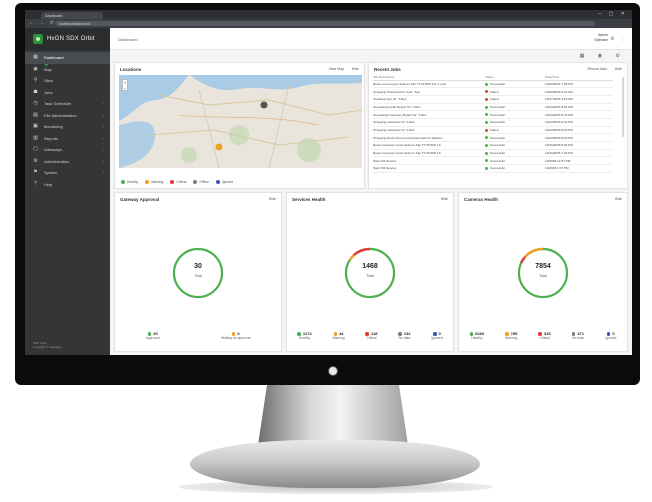 The height and width of the screenshot is (502, 652). Describe the element at coordinates (42, 23) in the screenshot. I see `browser-nav-arrows: ← → ⟳` at that location.